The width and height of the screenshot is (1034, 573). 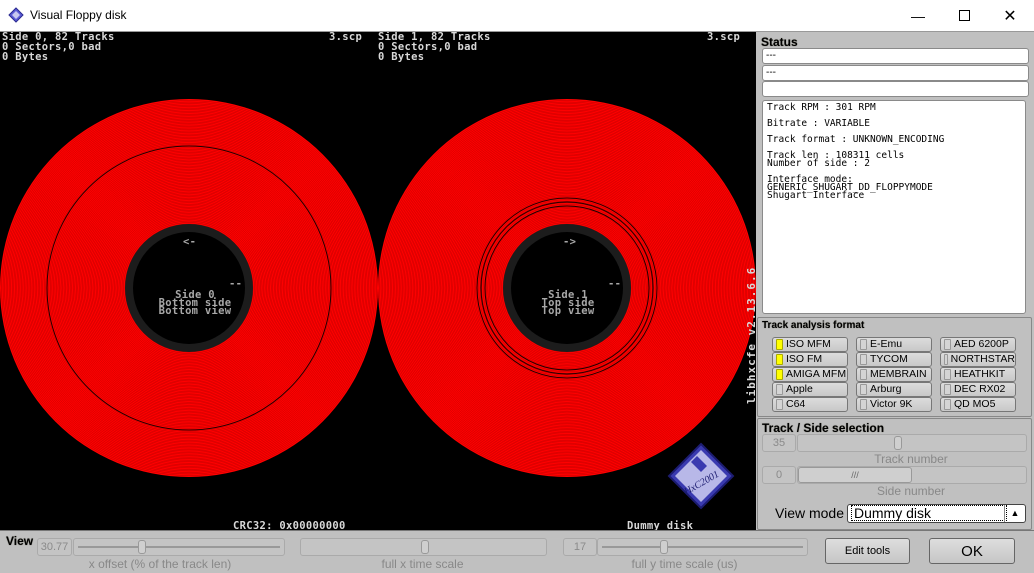 What do you see at coordinates (978, 404) in the screenshot?
I see `format-toggle-qd-mo5: QD MO5` at bounding box center [978, 404].